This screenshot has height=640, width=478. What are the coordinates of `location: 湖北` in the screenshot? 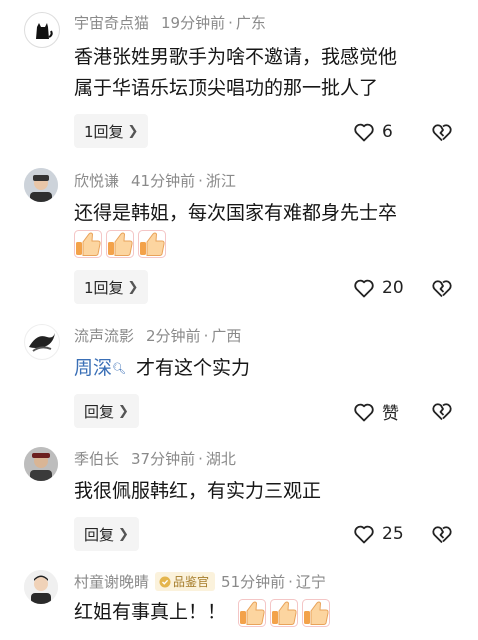 It's located at (220, 459).